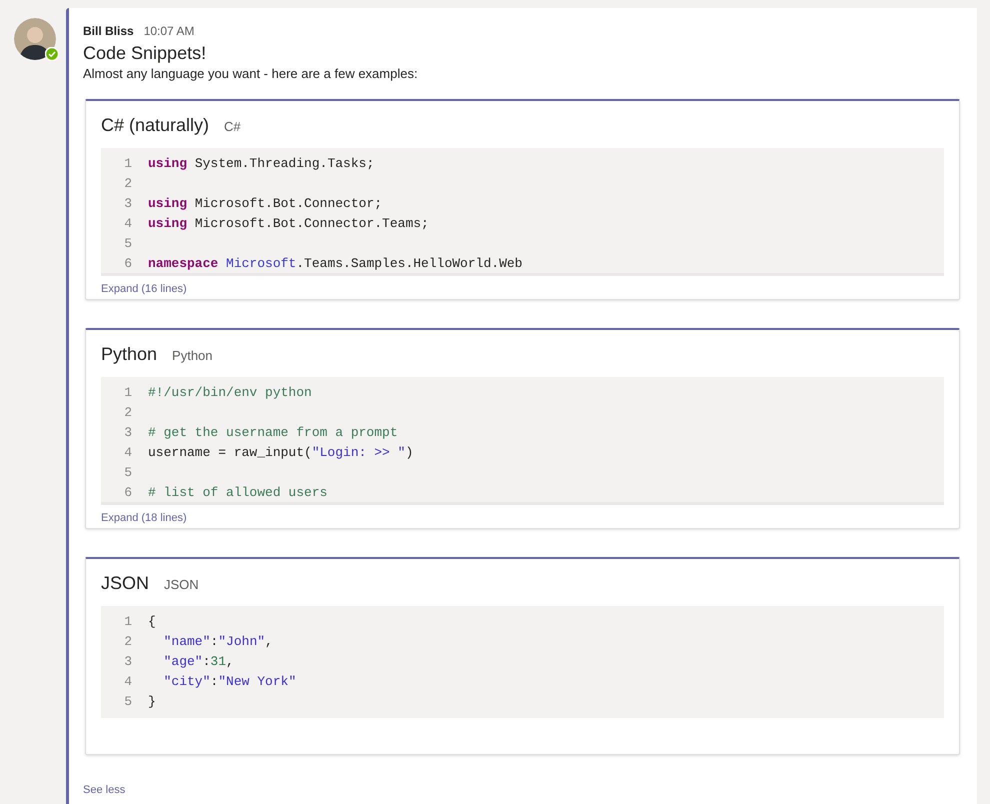 This screenshot has height=804, width=990. What do you see at coordinates (145, 53) in the screenshot?
I see `message-title: Code Snippets!` at bounding box center [145, 53].